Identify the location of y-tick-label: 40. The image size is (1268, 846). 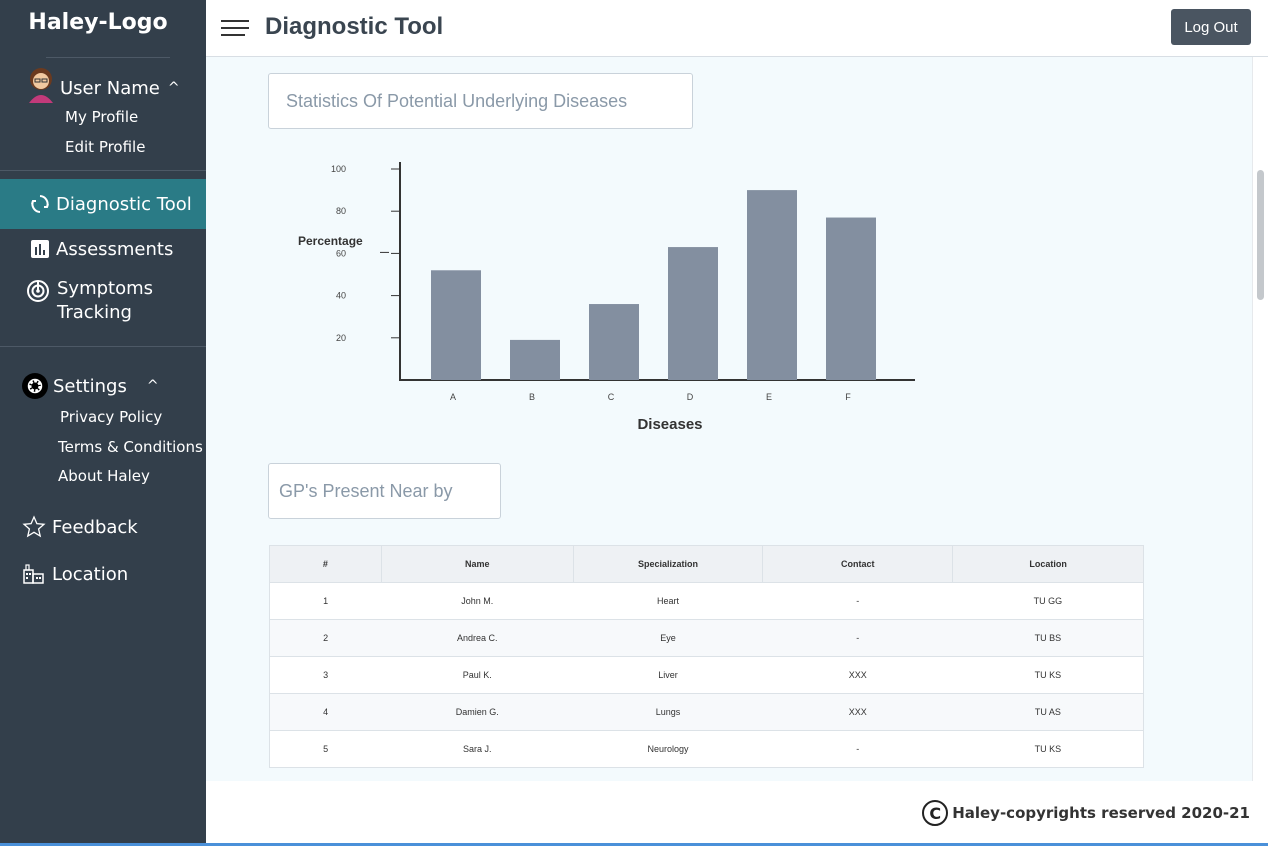
(341, 296).